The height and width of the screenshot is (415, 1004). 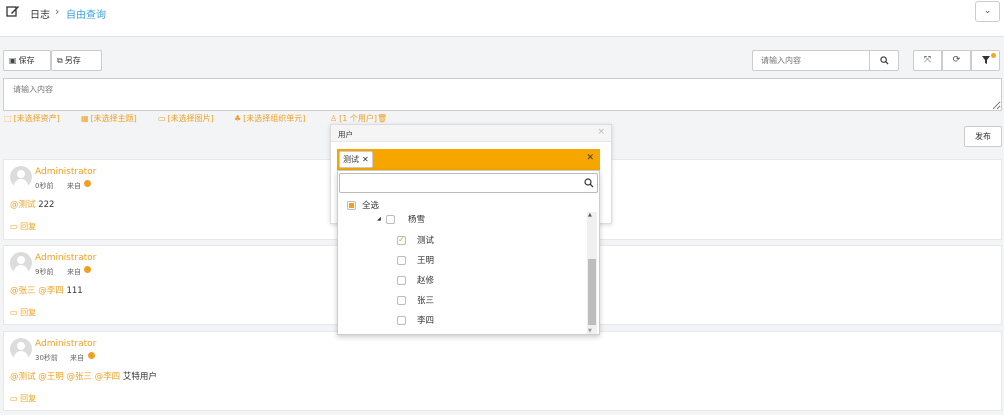 I want to click on copy-icon: ⧉, so click(x=60, y=60).